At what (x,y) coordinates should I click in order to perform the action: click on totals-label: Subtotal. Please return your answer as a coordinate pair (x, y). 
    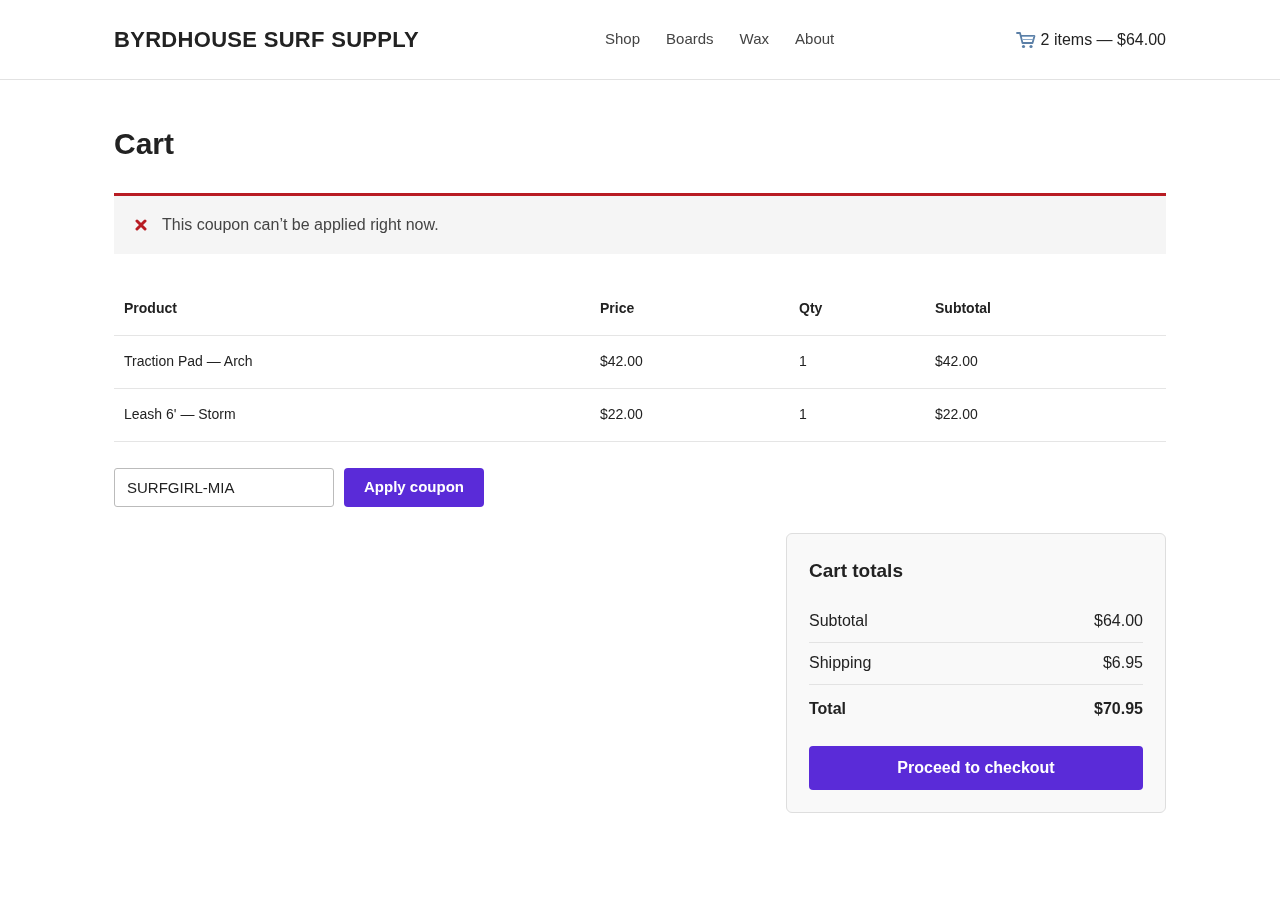
    Looking at the image, I should click on (838, 621).